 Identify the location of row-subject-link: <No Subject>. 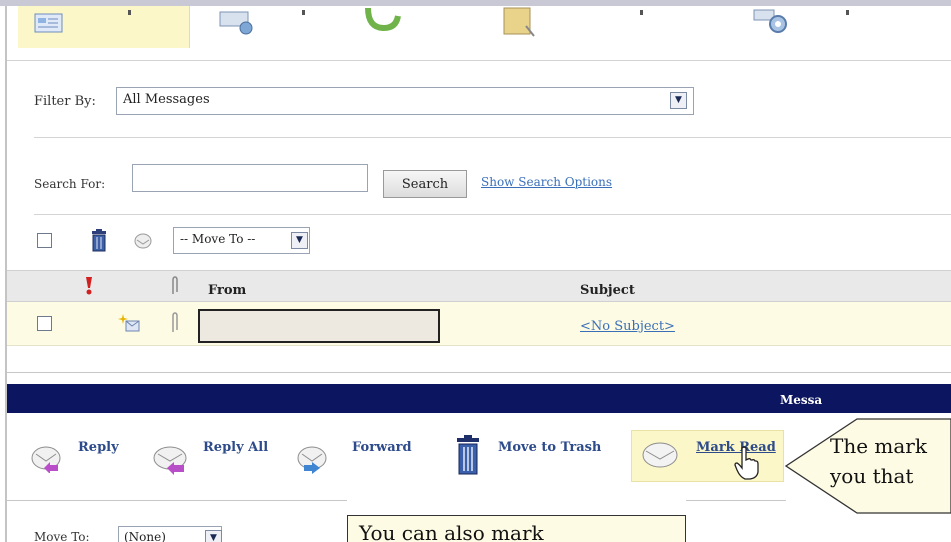
(627, 326).